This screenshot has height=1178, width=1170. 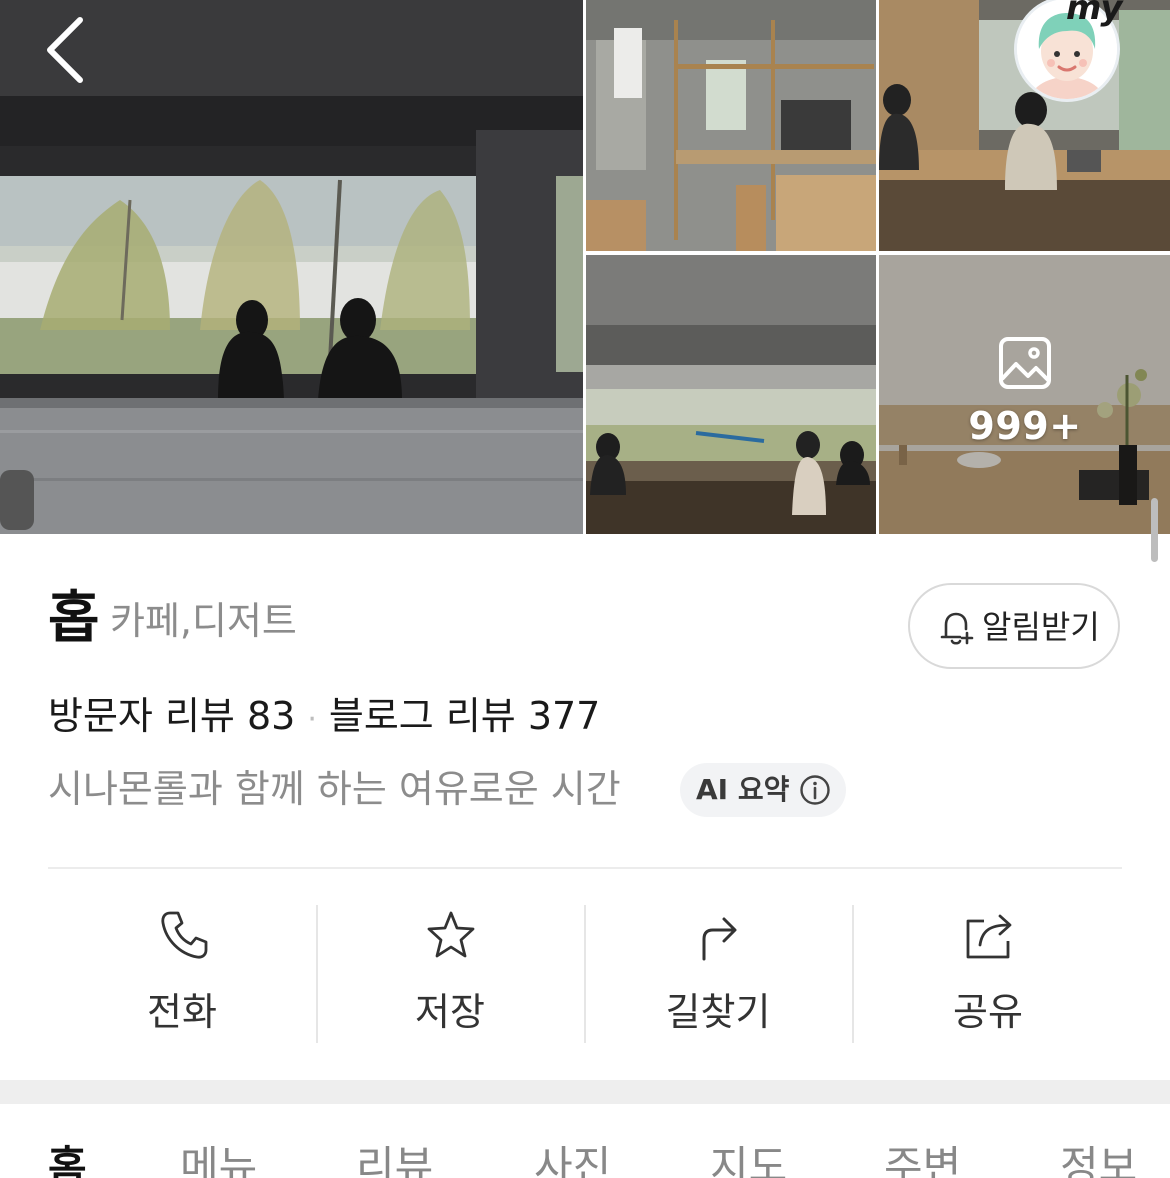 What do you see at coordinates (988, 975) in the screenshot?
I see `share-button: 공유` at bounding box center [988, 975].